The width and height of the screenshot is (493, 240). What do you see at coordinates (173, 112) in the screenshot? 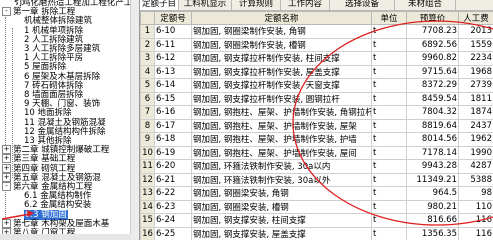
I see `quota-code-cell: 6-16` at bounding box center [173, 112].